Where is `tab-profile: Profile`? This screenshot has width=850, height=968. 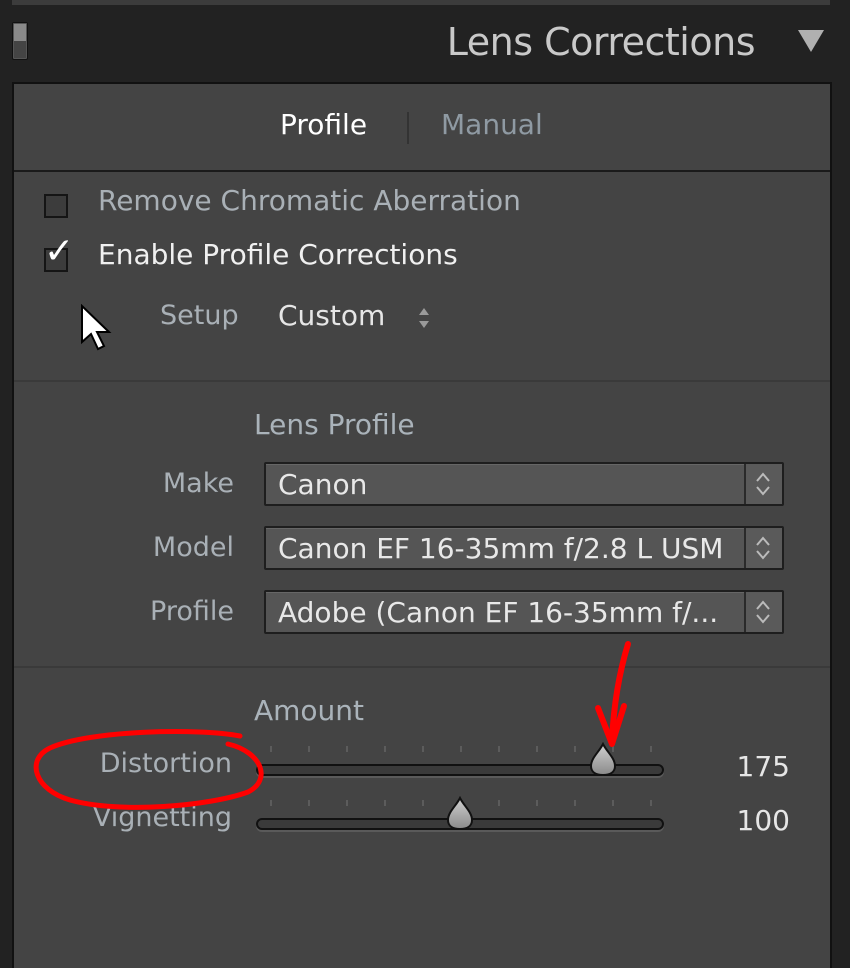 tab-profile: Profile is located at coordinates (323, 124).